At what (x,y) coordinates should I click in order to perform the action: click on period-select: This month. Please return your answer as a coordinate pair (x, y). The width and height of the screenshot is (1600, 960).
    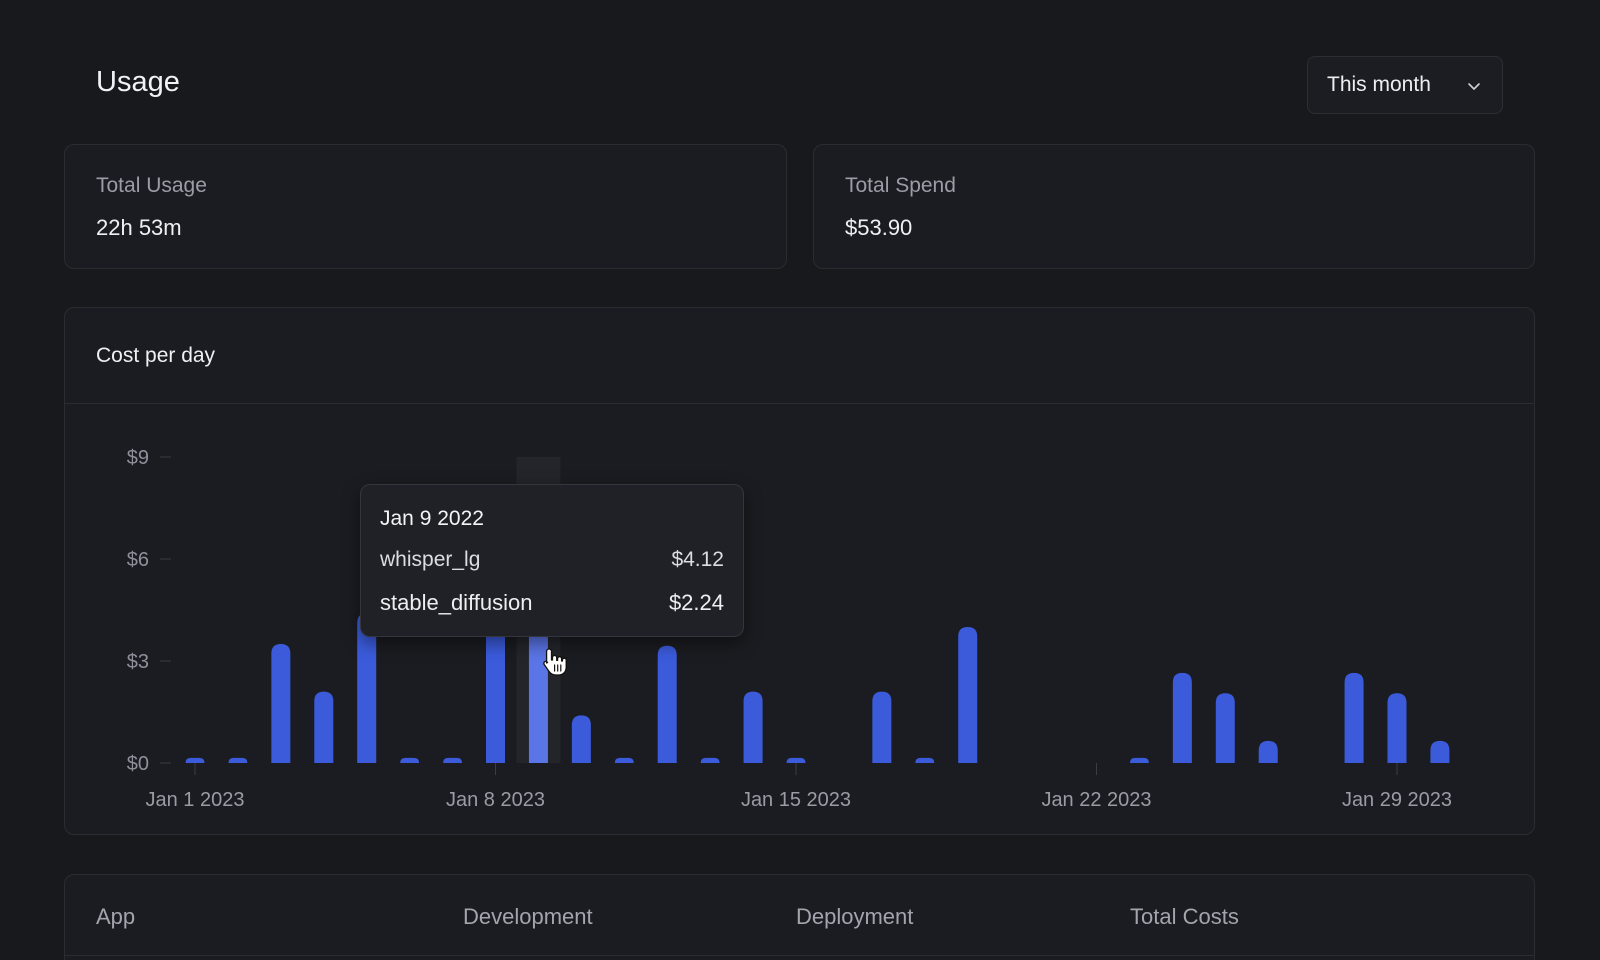
    Looking at the image, I should click on (1405, 85).